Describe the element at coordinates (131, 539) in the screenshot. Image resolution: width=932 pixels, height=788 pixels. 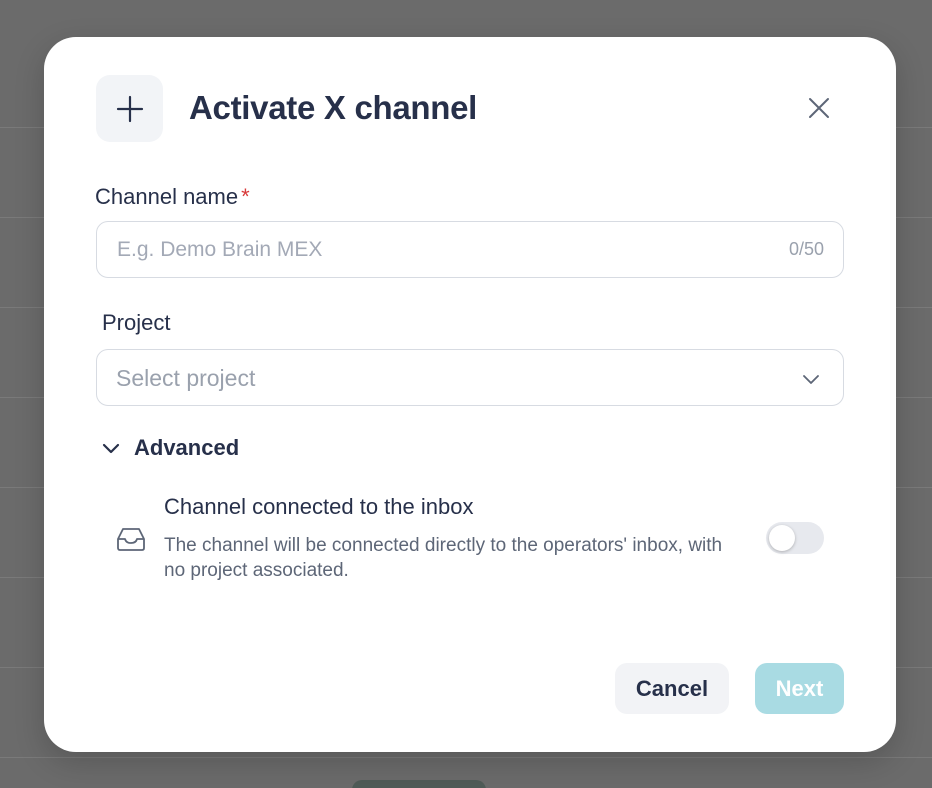
I see `inbox-icon` at that location.